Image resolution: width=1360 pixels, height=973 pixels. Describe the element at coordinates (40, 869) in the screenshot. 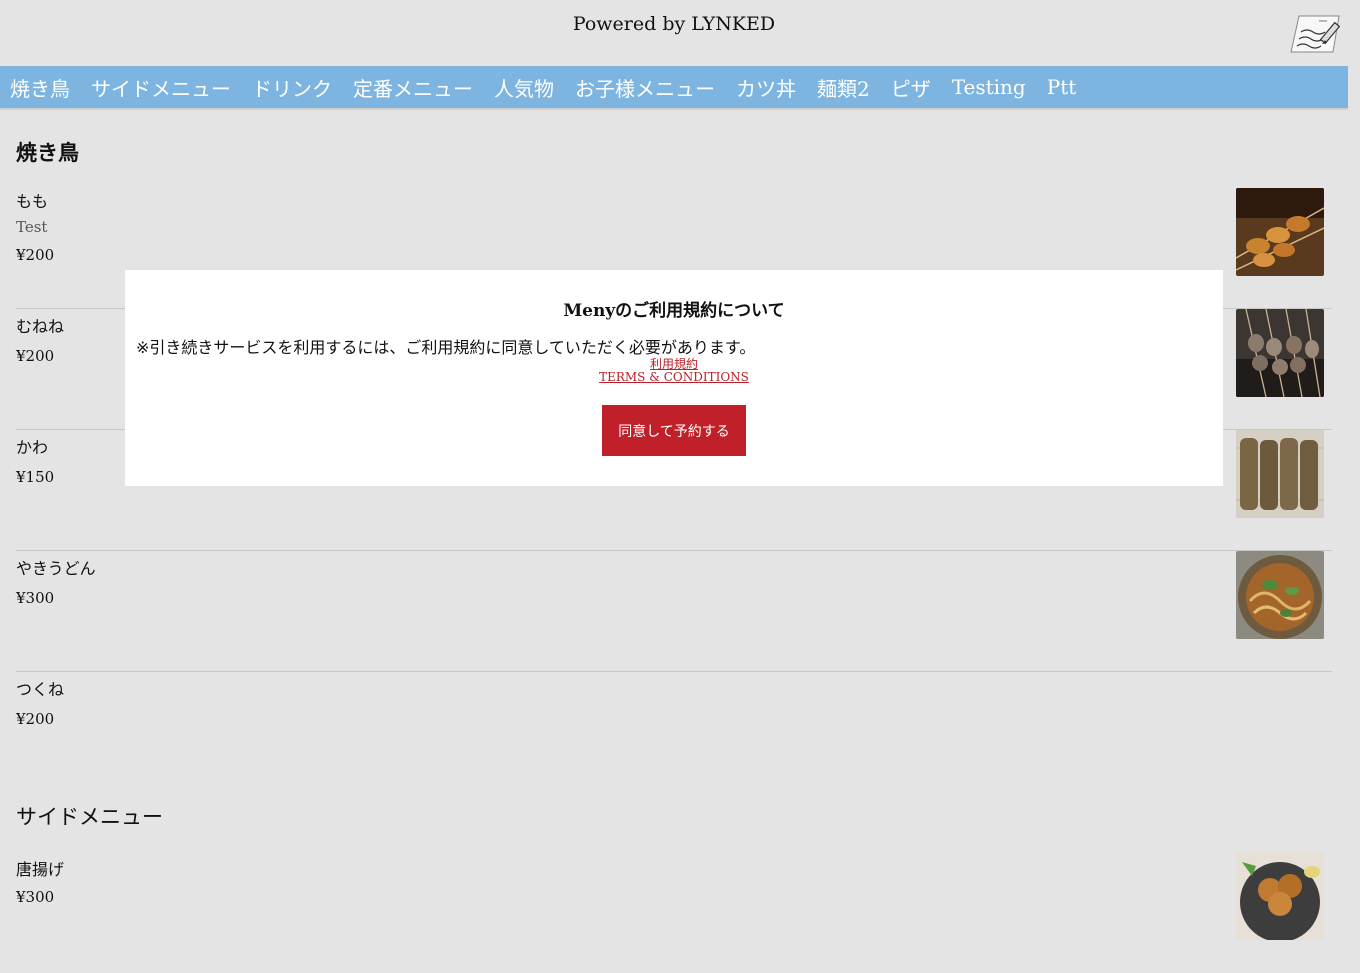

I see `item-name: 唐揚げ` at that location.